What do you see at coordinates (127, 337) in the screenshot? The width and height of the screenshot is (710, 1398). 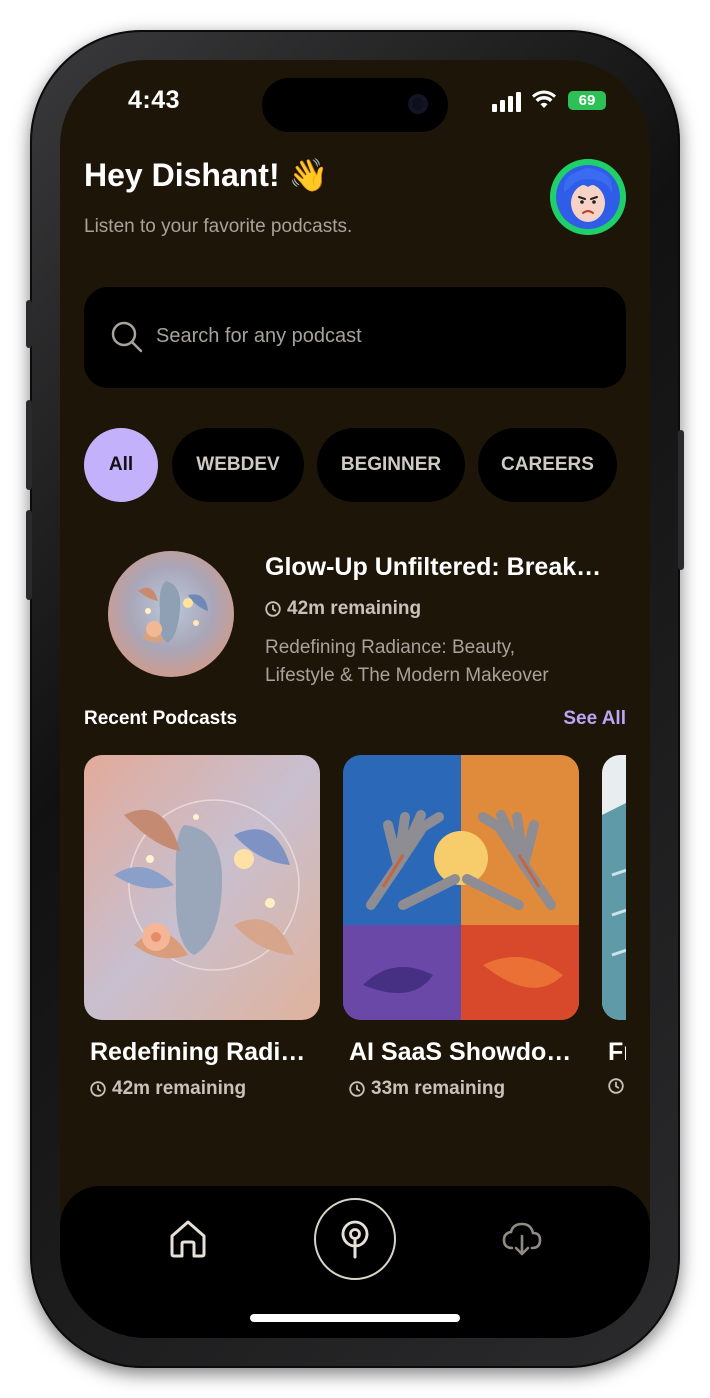 I see `search-icon` at bounding box center [127, 337].